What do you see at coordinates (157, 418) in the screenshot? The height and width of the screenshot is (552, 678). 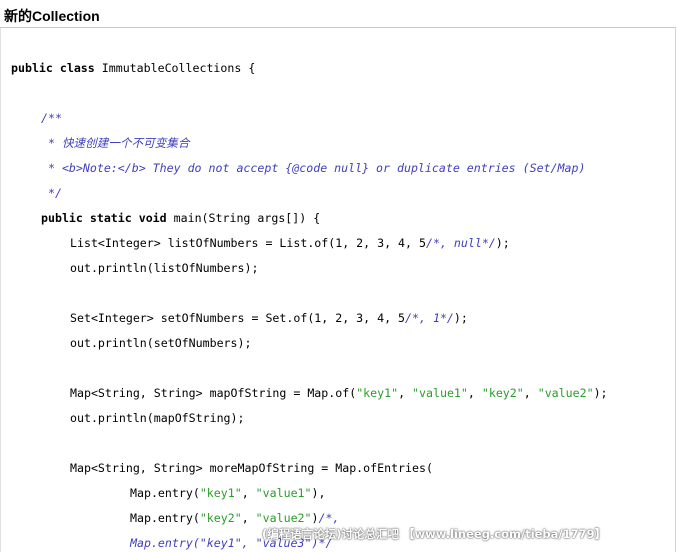 I see `code-line-print-map: out.println(mapOfString);` at bounding box center [157, 418].